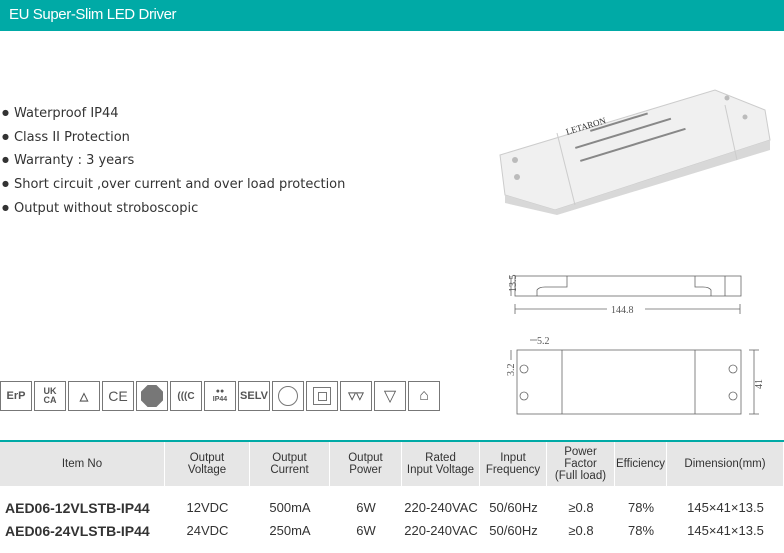 The height and width of the screenshot is (553, 784). What do you see at coordinates (366, 464) in the screenshot?
I see `col-output-power: Output Power` at bounding box center [366, 464].